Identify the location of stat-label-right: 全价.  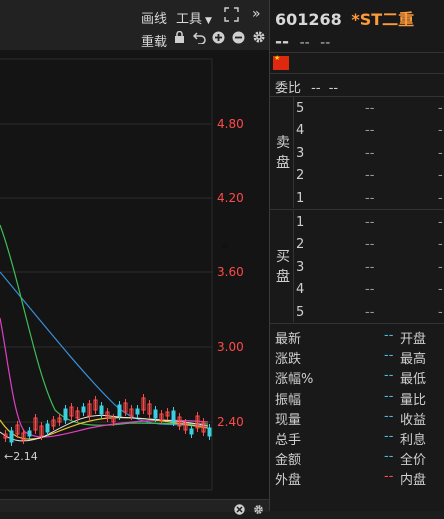
(413, 461).